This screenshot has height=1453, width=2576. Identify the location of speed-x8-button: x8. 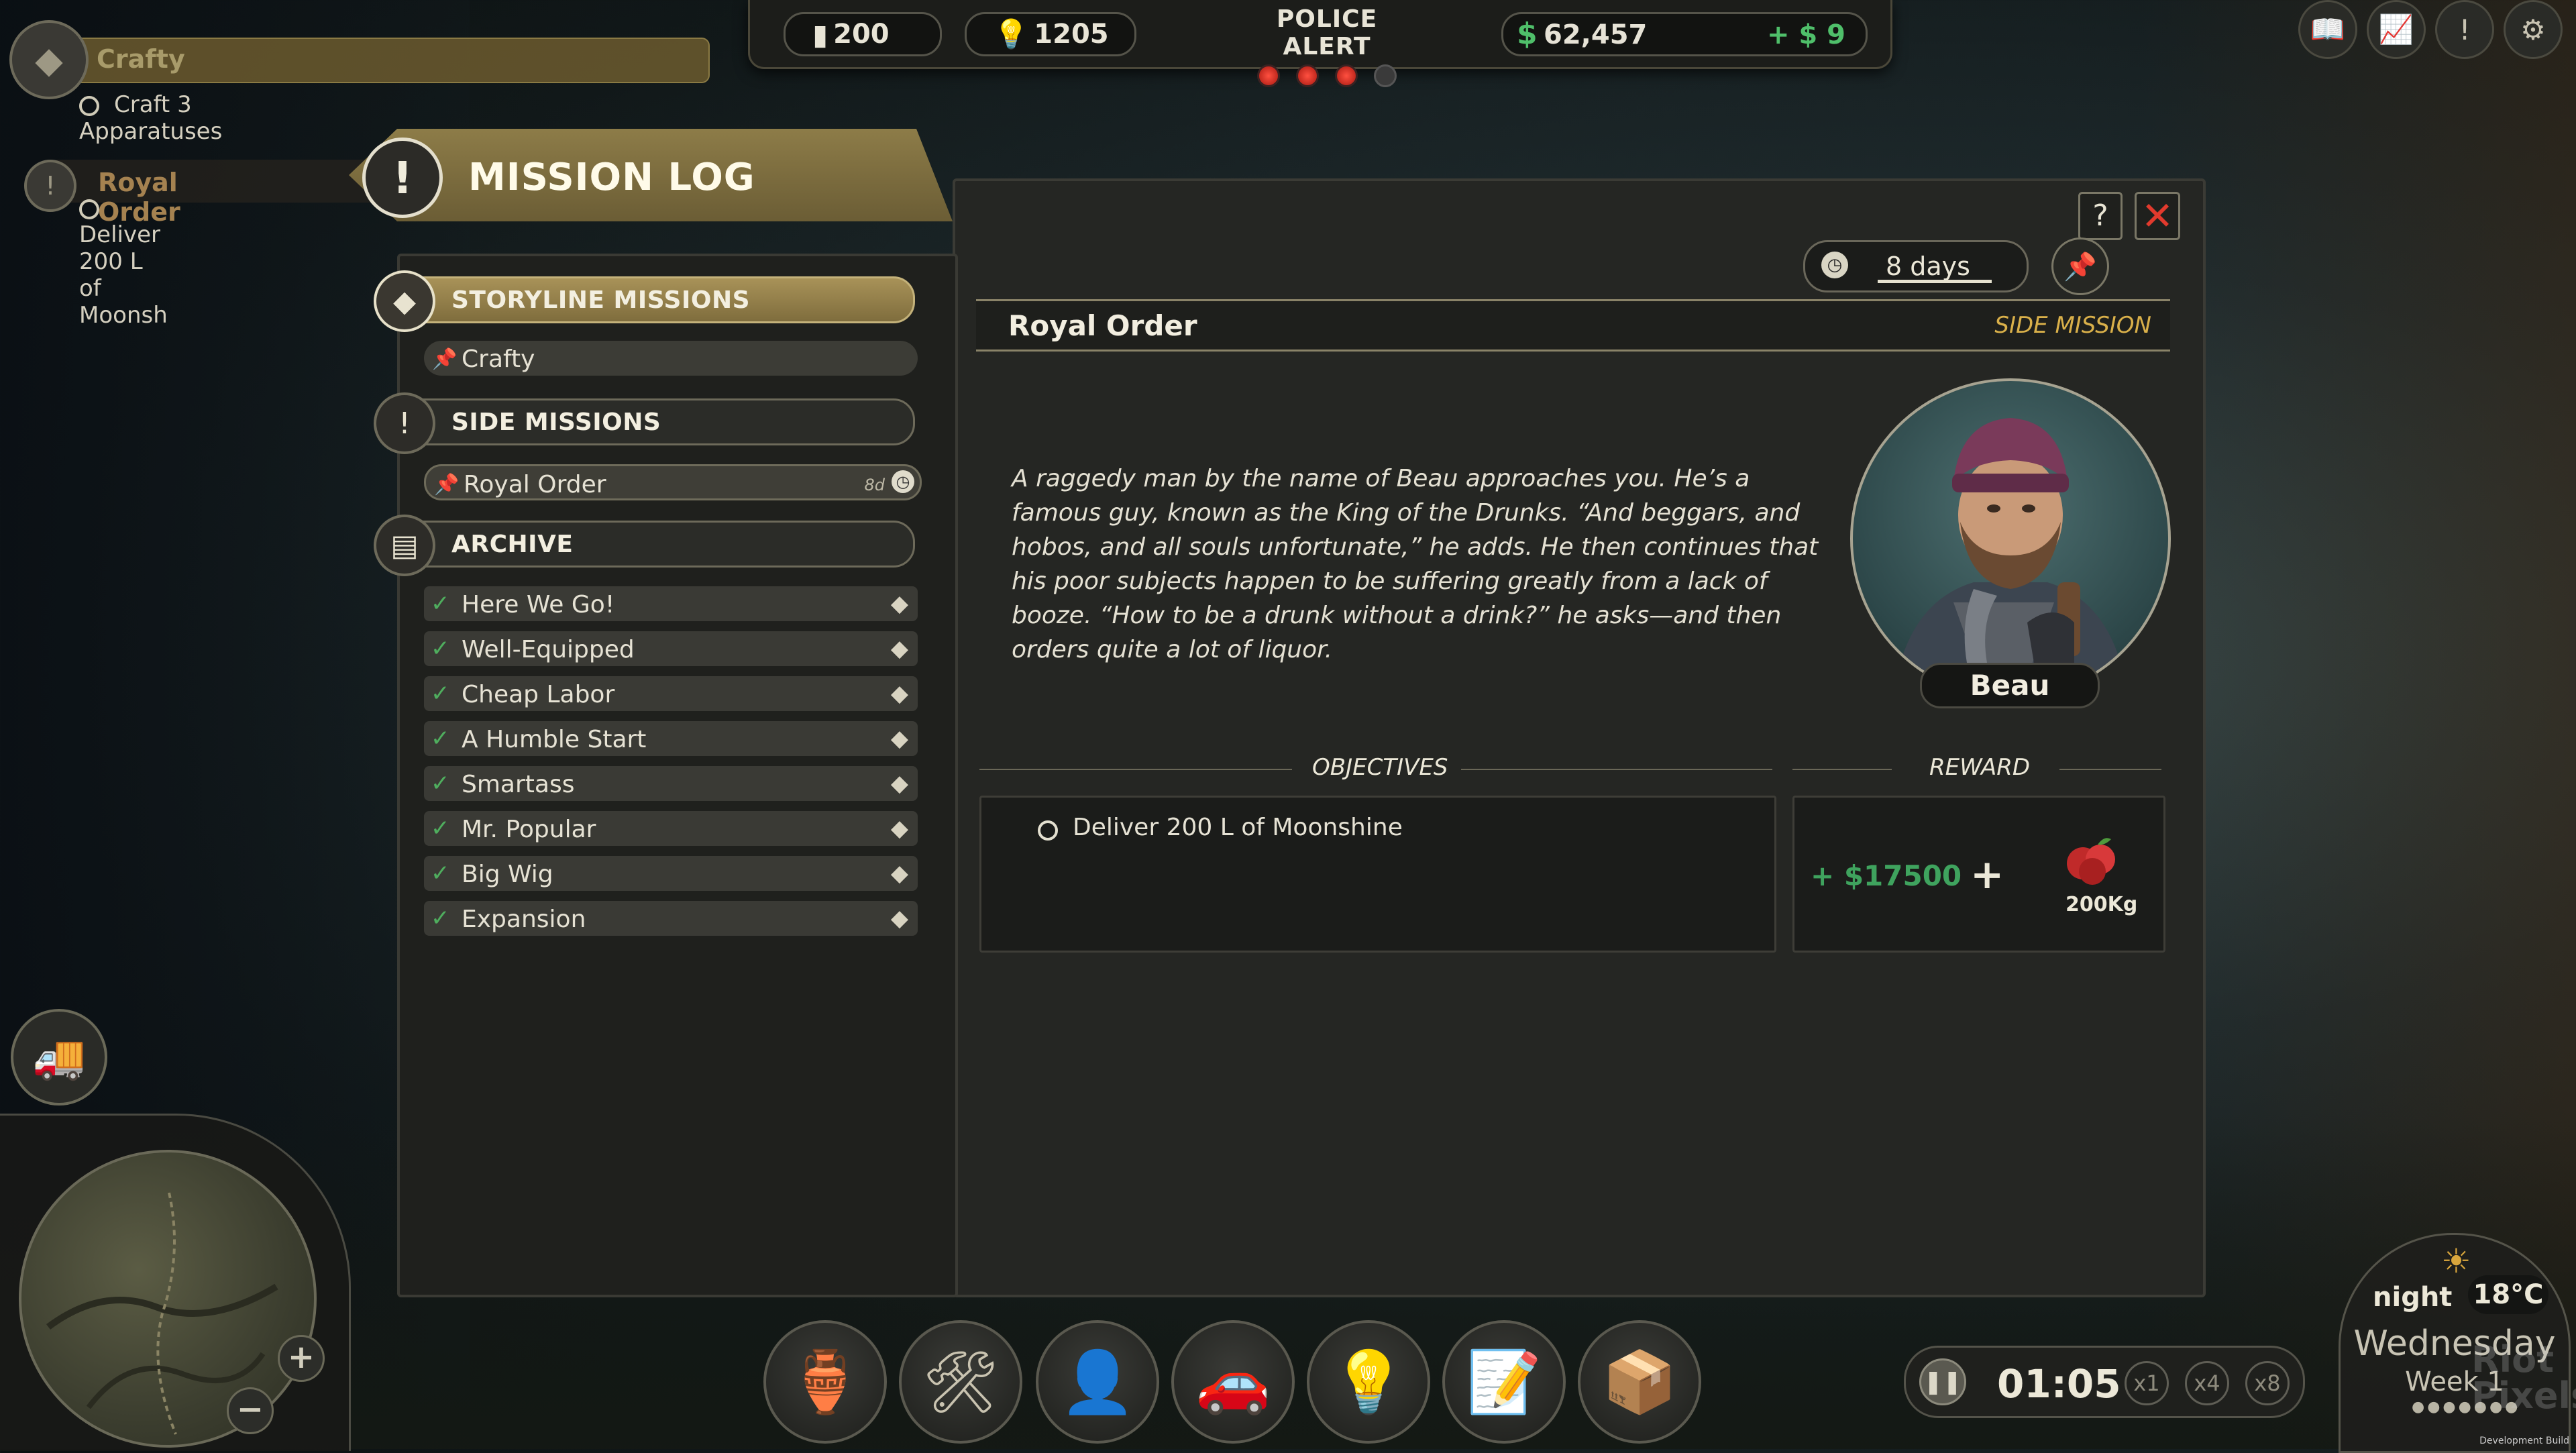
(2267, 1383).